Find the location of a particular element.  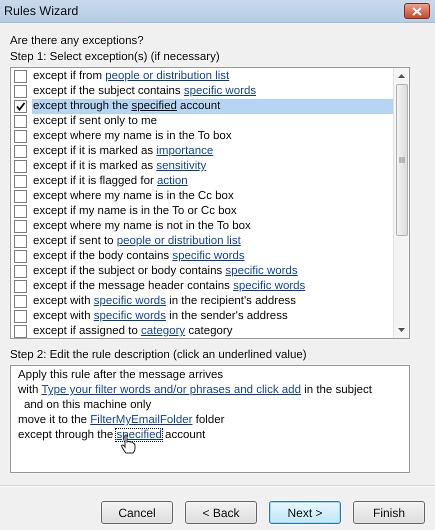

exception-item: except if it is flagged for action is located at coordinates (212, 181).